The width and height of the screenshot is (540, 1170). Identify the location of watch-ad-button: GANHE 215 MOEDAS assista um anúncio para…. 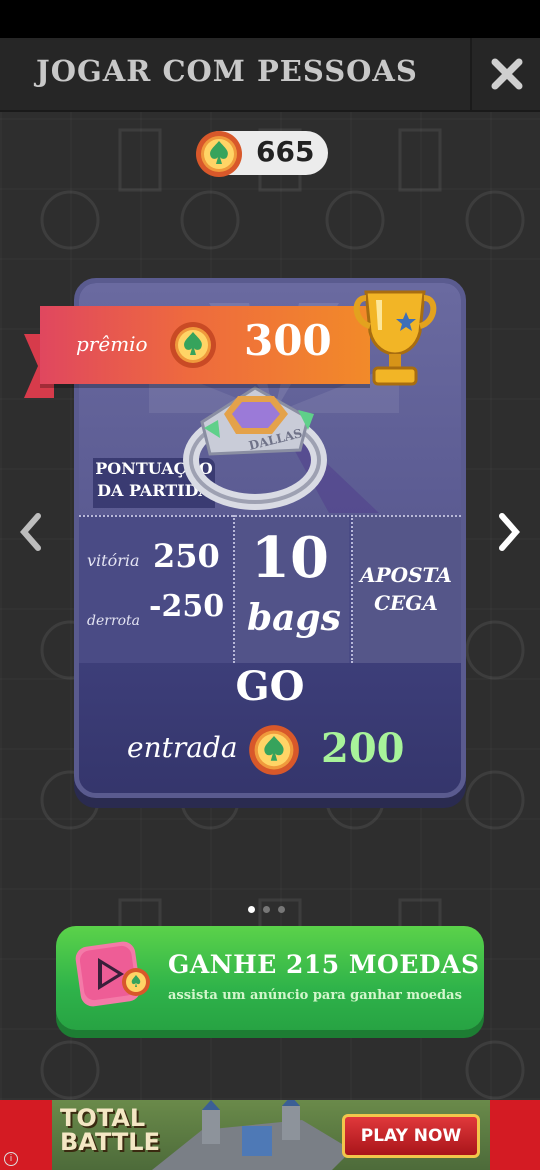
(270, 978).